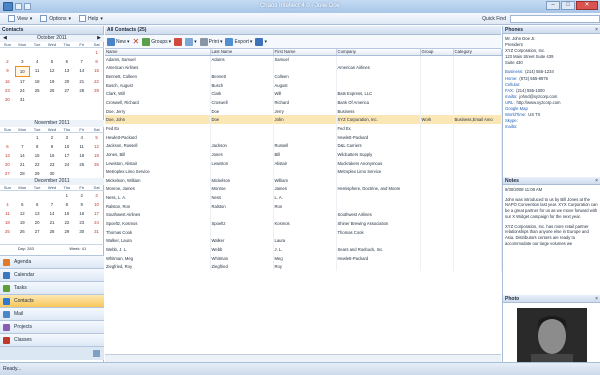  What do you see at coordinates (303, 76) in the screenshot?
I see `table-row: Bennett, Colleen Bennett Colleen` at bounding box center [303, 76].